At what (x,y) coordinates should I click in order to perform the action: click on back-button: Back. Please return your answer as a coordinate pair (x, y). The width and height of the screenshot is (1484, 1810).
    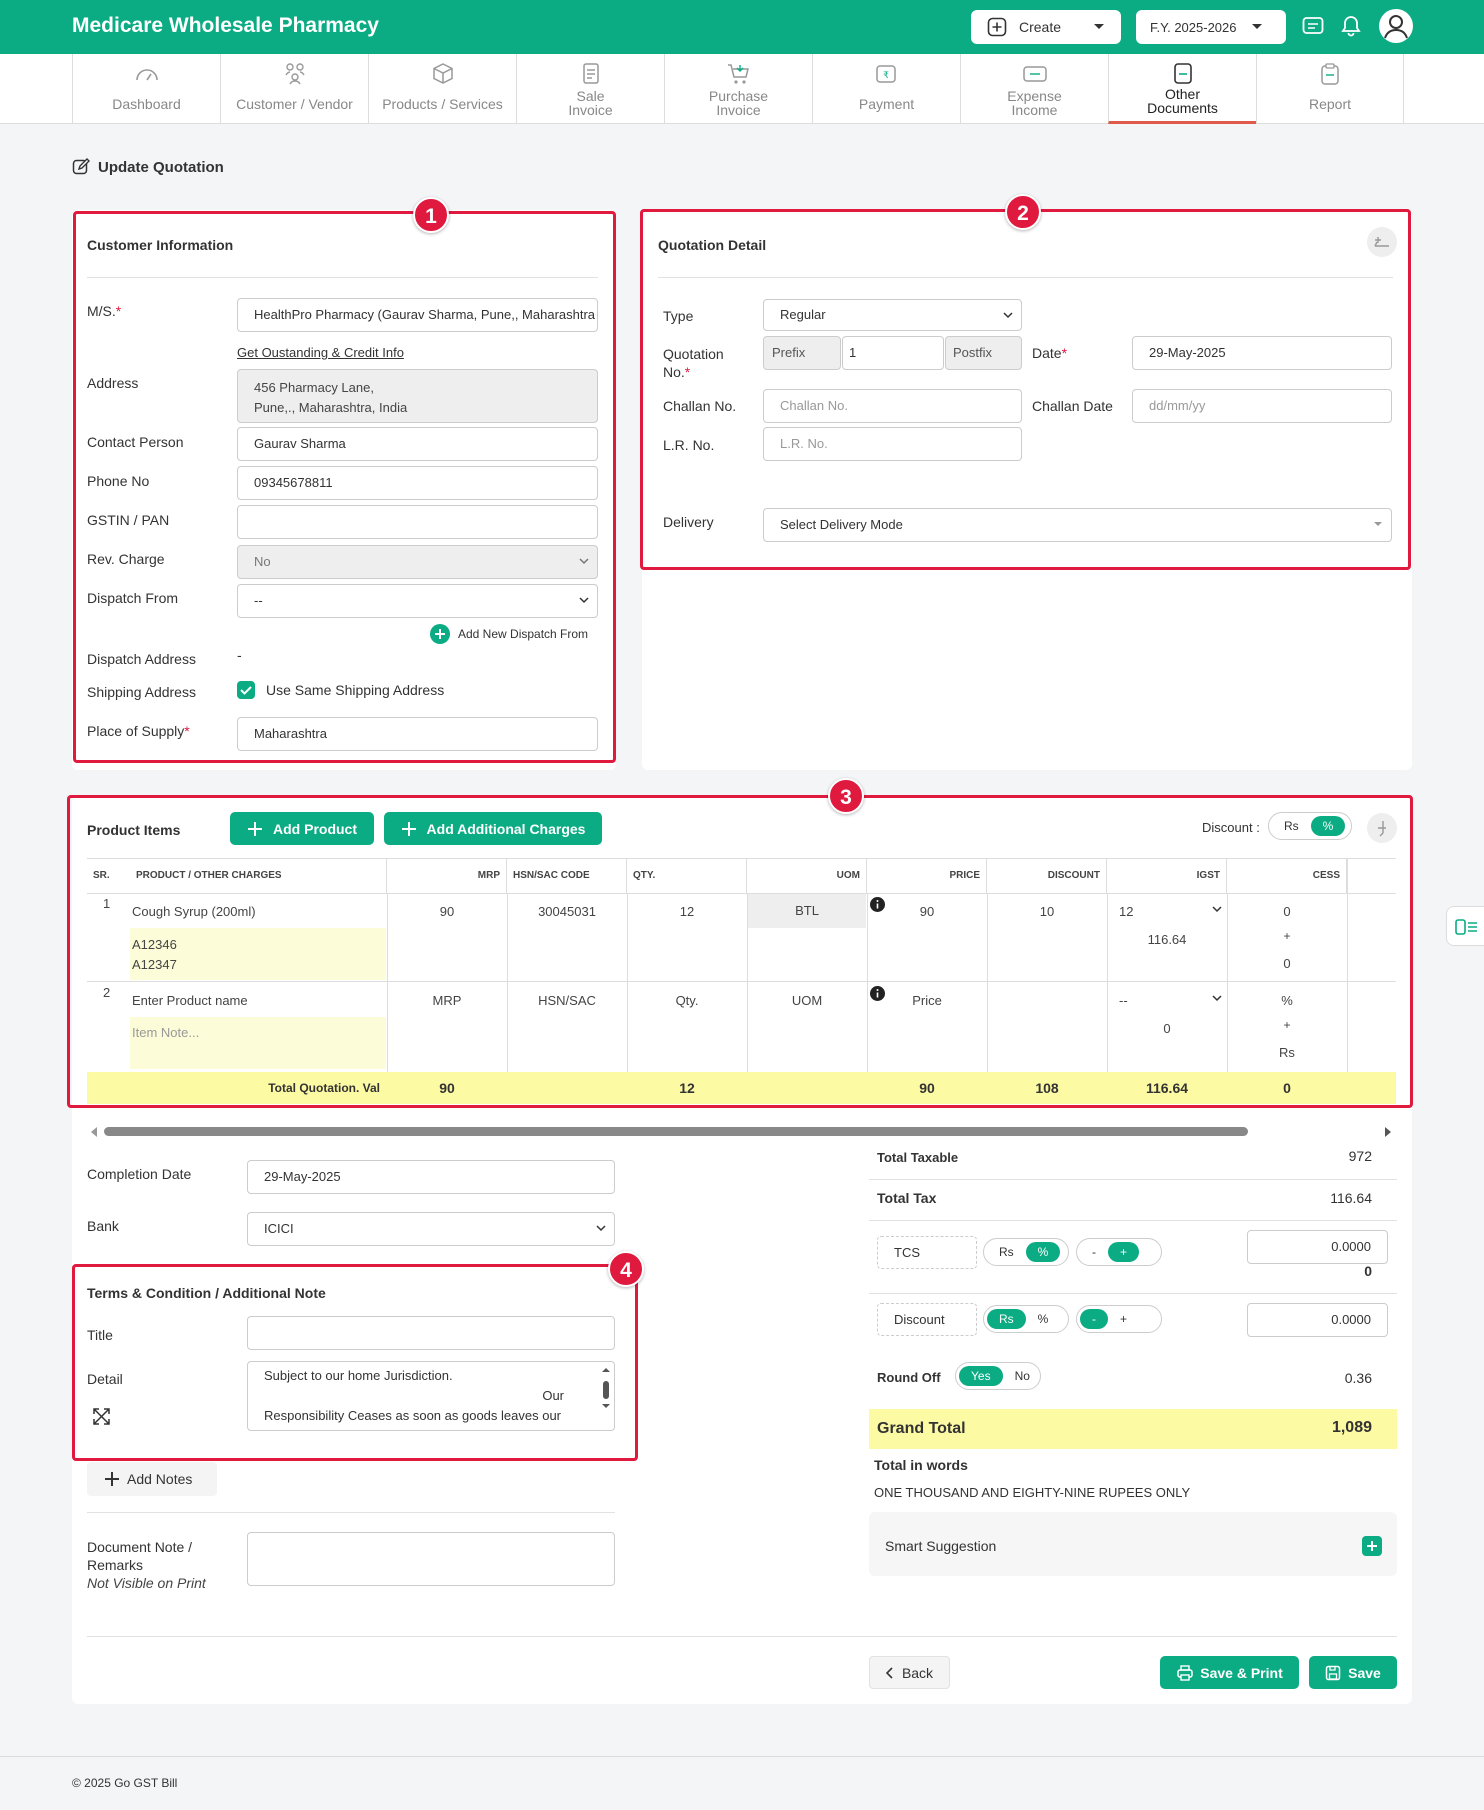
    Looking at the image, I should click on (909, 1672).